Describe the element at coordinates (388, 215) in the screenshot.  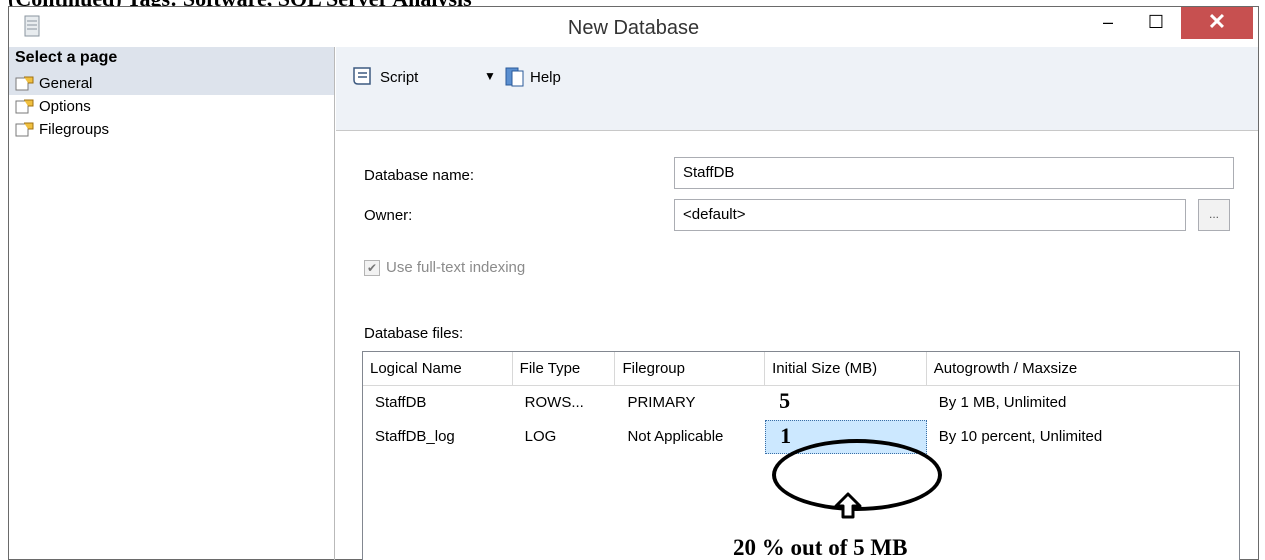
I see `owner-label: Owner:` at that location.